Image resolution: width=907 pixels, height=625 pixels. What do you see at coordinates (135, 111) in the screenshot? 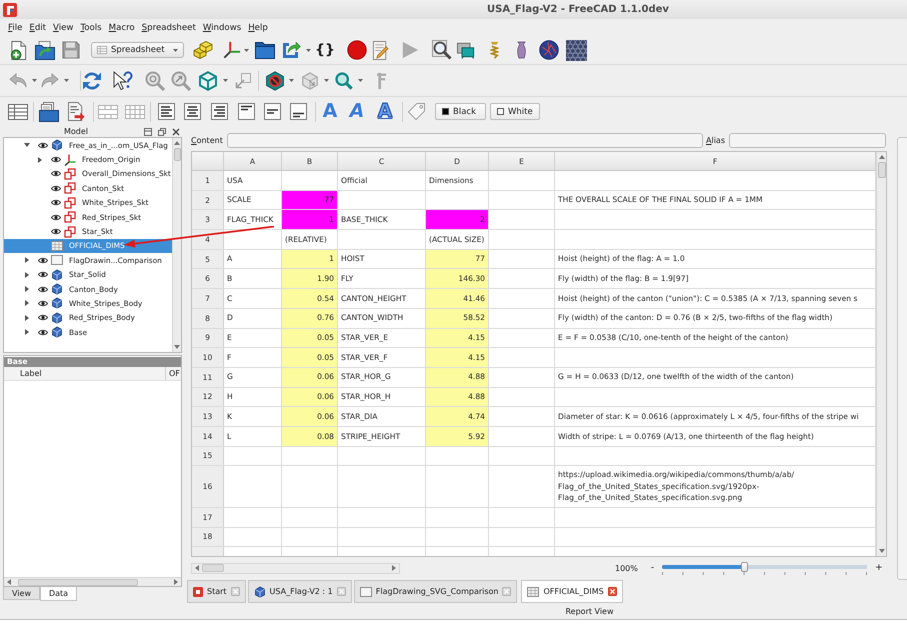
I see `split-cells-icon` at bounding box center [135, 111].